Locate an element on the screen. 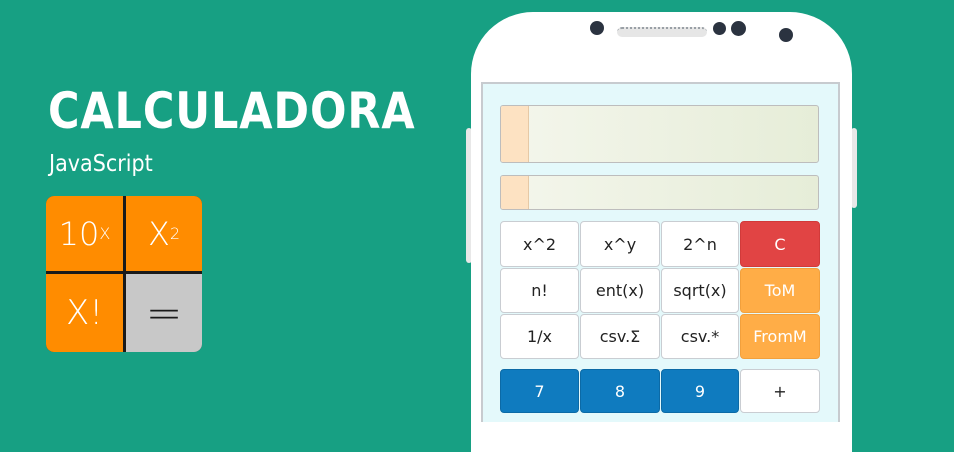 This screenshot has width=954, height=452. key-square: x^2 is located at coordinates (539, 244).